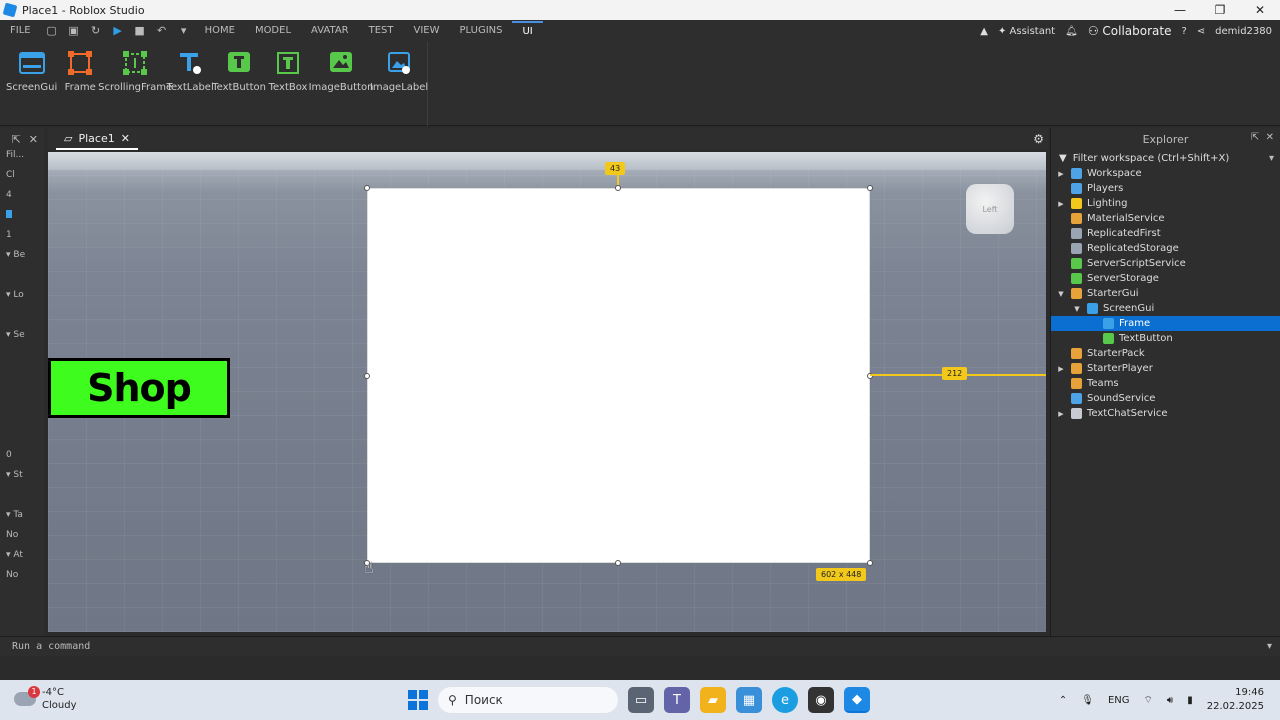  What do you see at coordinates (481, 31) in the screenshot?
I see `tab-plugins: PLUGINS` at bounding box center [481, 31].